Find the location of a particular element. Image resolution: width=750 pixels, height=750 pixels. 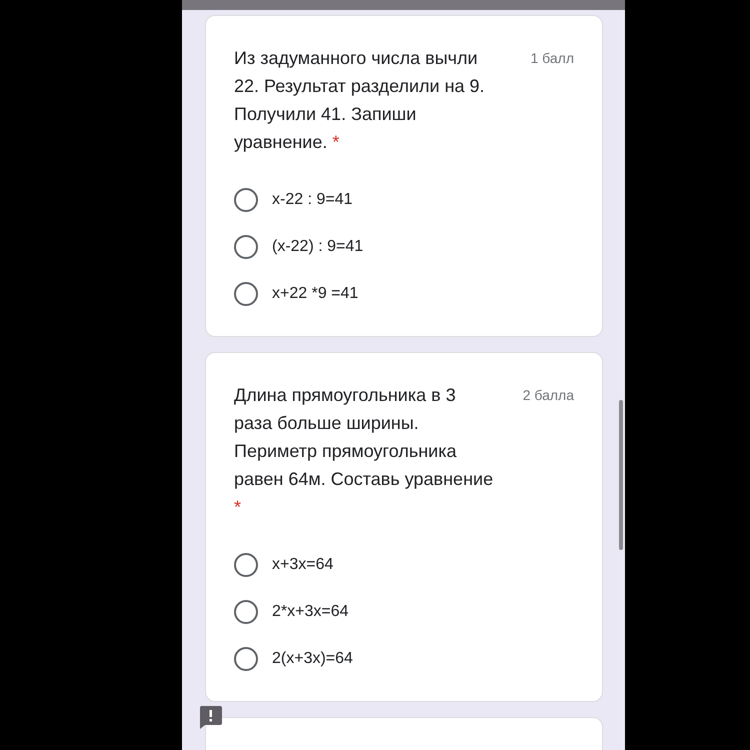

question-text: Длина прямоугольника в 3 раза больше ширины. Периметр прямоугольника равен 64м. Составь уравнение * is located at coordinates (364, 451).